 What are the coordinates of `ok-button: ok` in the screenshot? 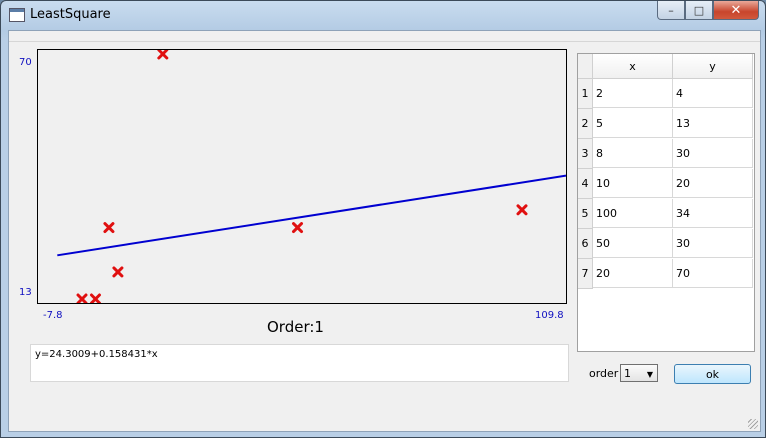 It's located at (712, 374).